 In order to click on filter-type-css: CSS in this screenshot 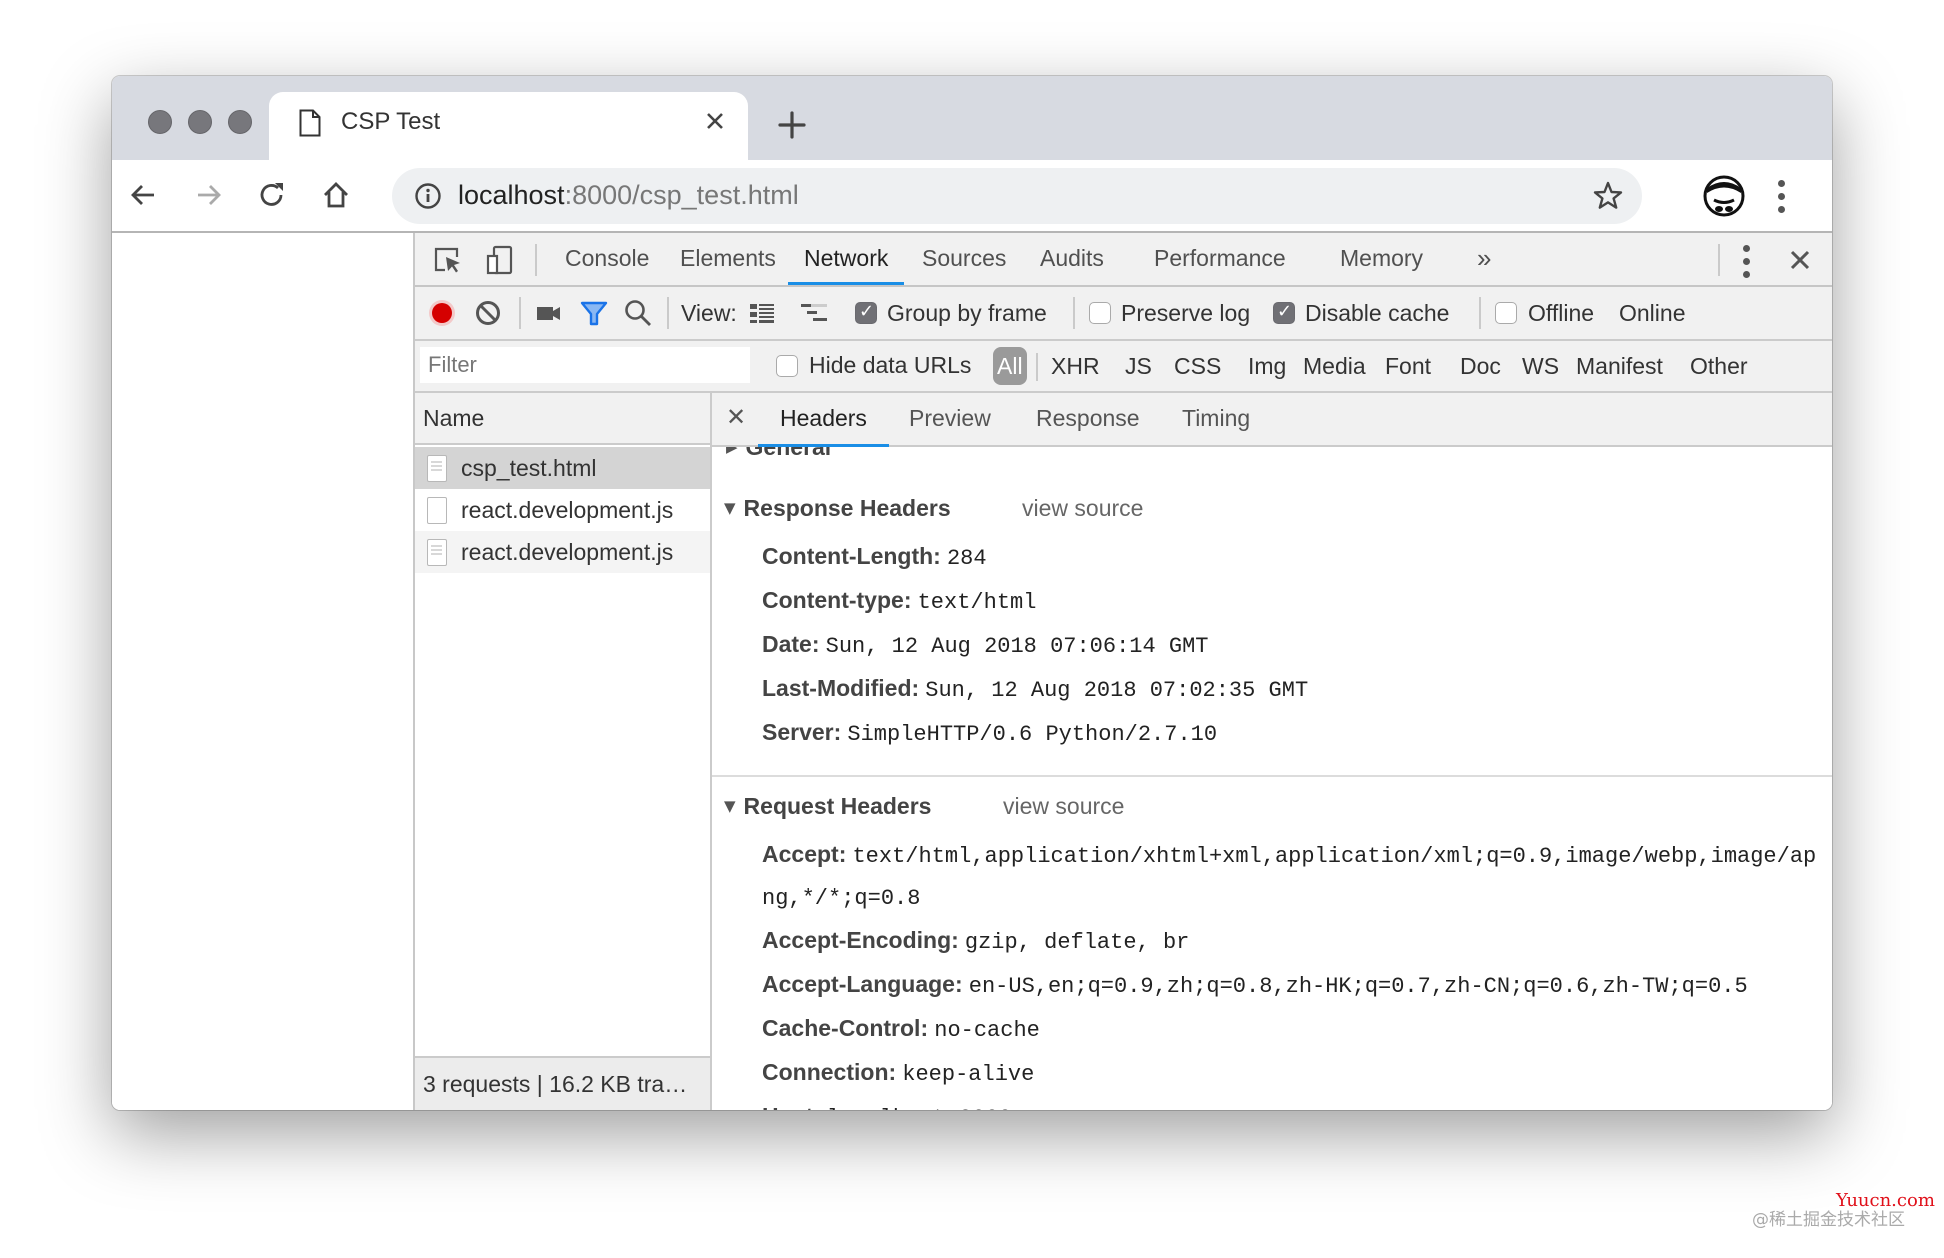, I will do `click(1197, 366)`.